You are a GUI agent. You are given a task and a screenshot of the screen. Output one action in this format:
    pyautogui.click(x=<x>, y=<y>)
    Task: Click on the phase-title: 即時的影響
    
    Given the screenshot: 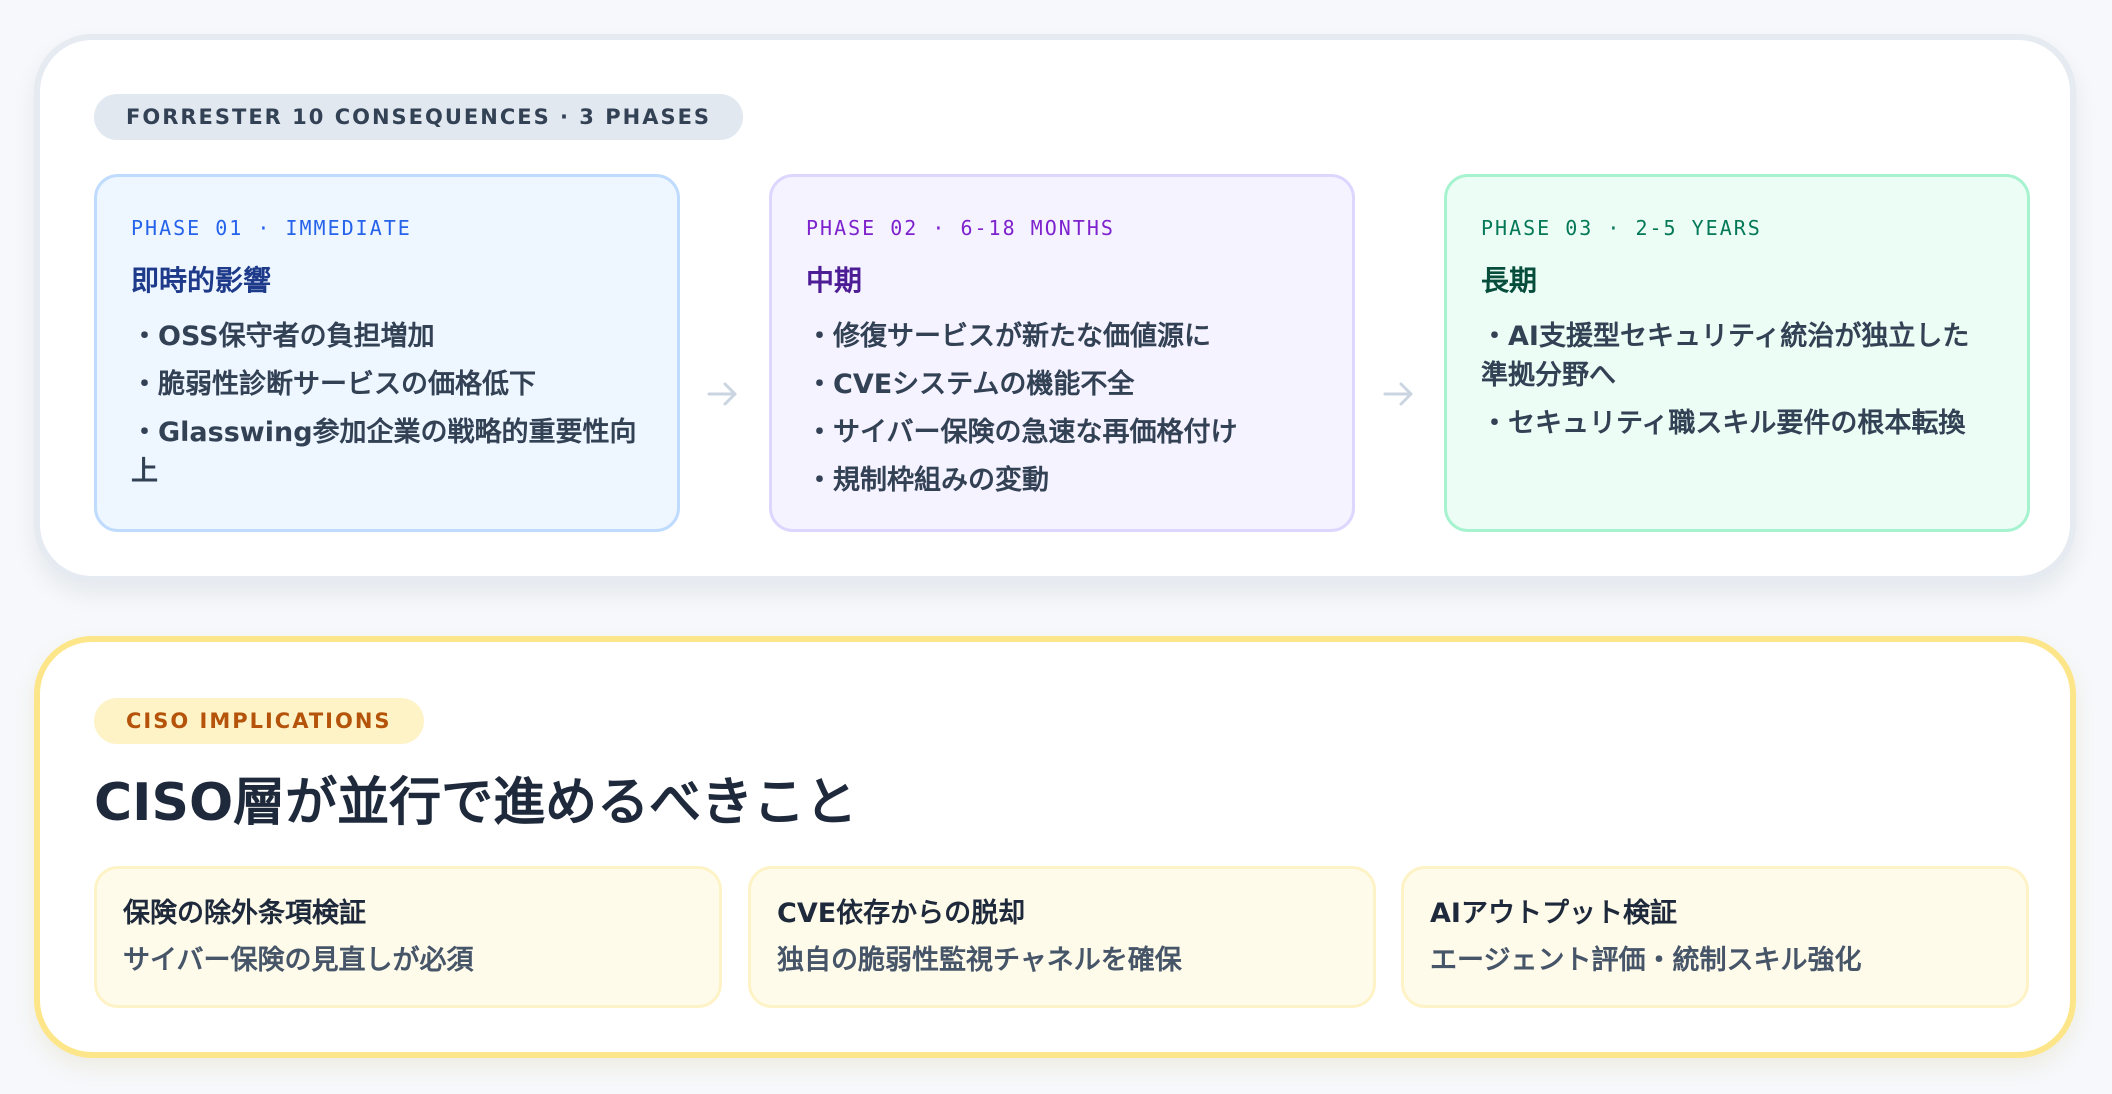 What is the action you would take?
    pyautogui.click(x=201, y=280)
    